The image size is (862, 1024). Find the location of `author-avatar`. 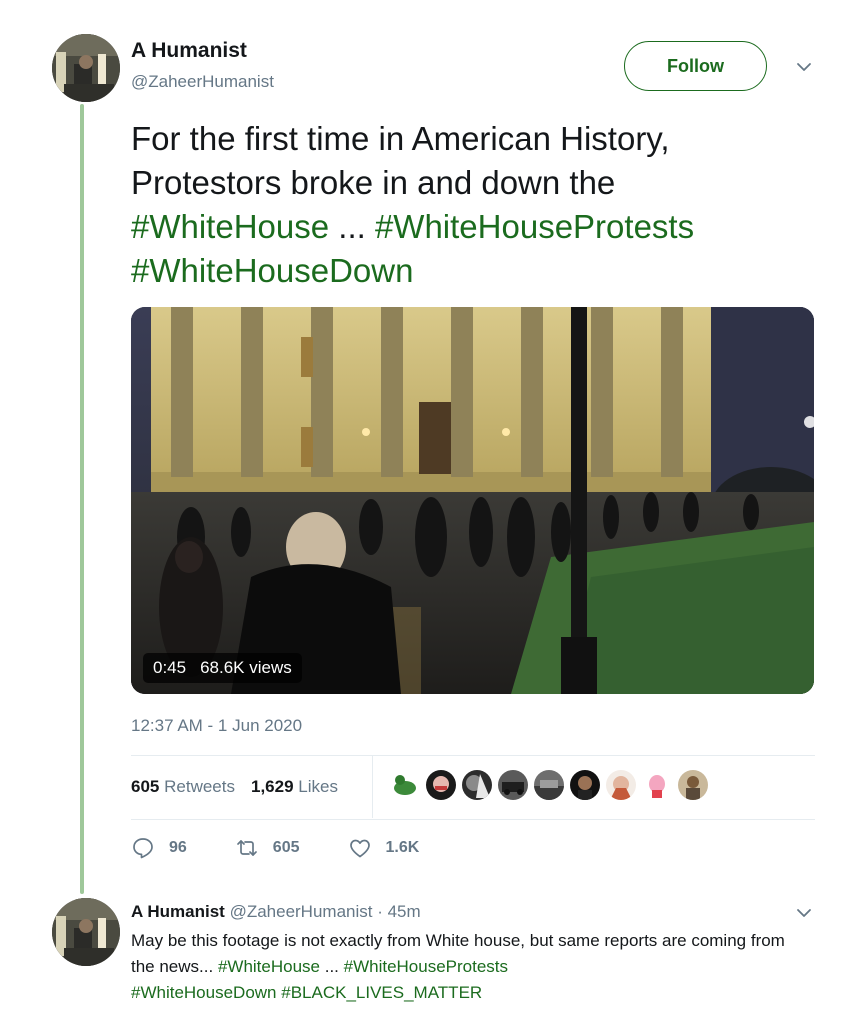

author-avatar is located at coordinates (86, 68).